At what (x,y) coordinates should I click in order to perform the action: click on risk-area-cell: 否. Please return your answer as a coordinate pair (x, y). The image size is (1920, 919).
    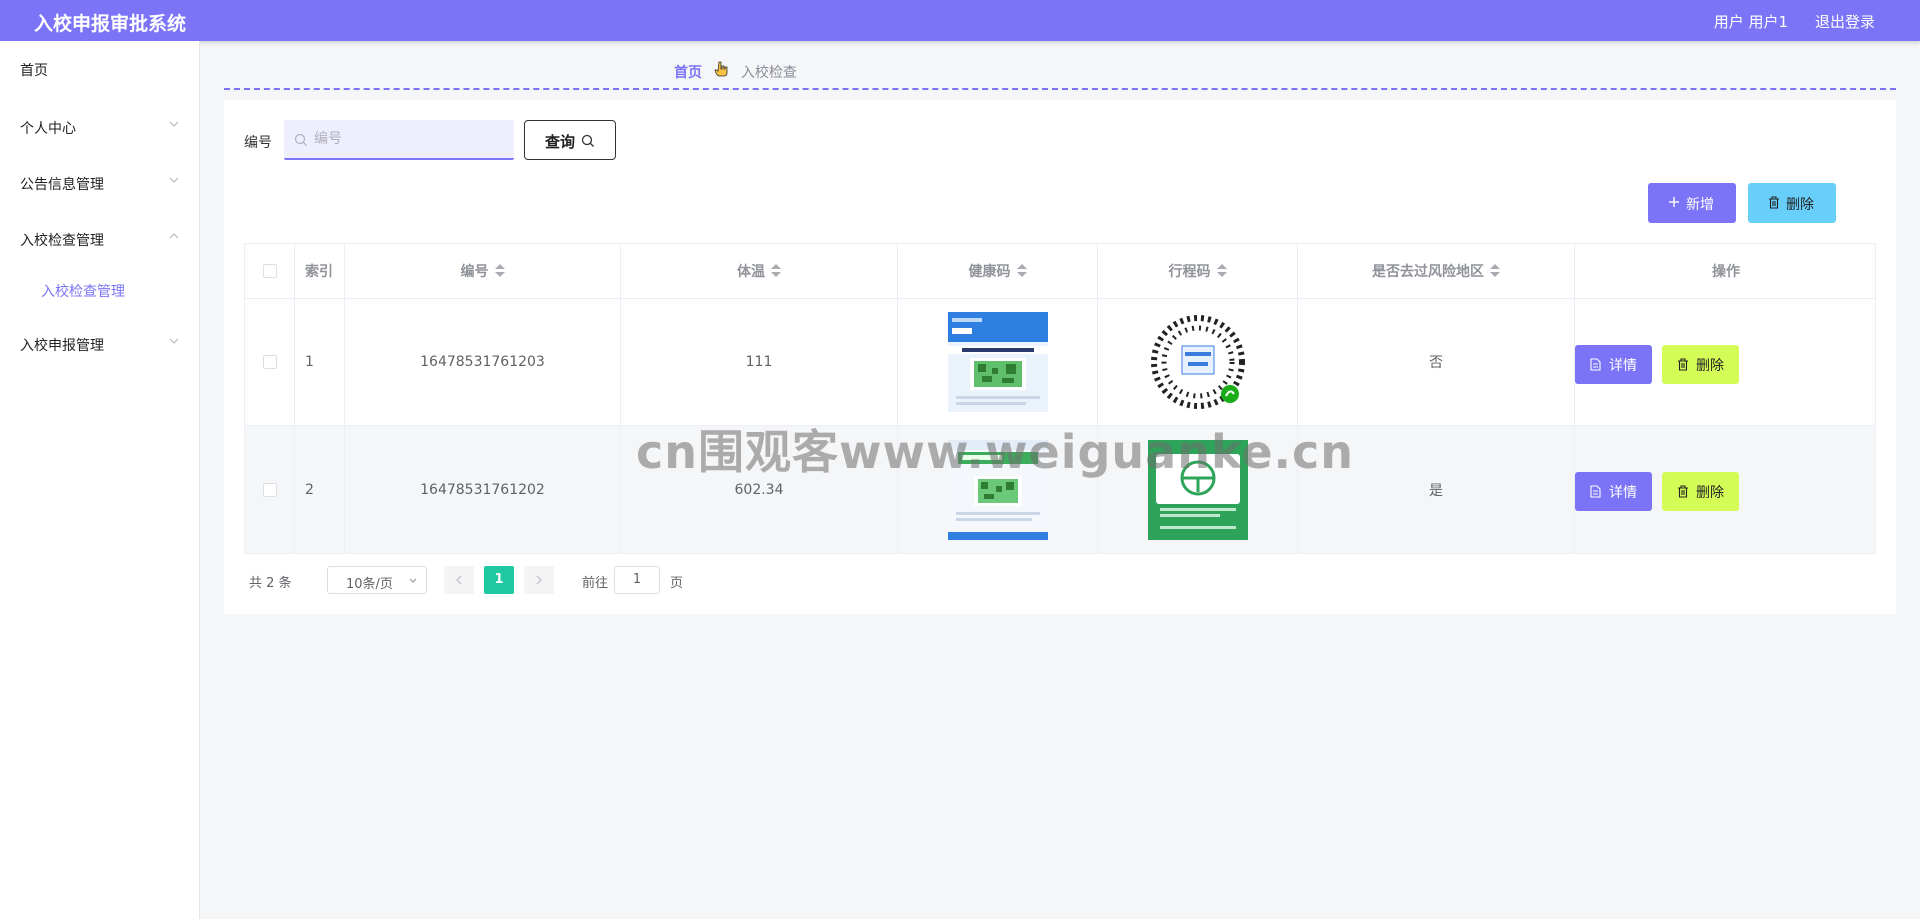
    Looking at the image, I should click on (1436, 362).